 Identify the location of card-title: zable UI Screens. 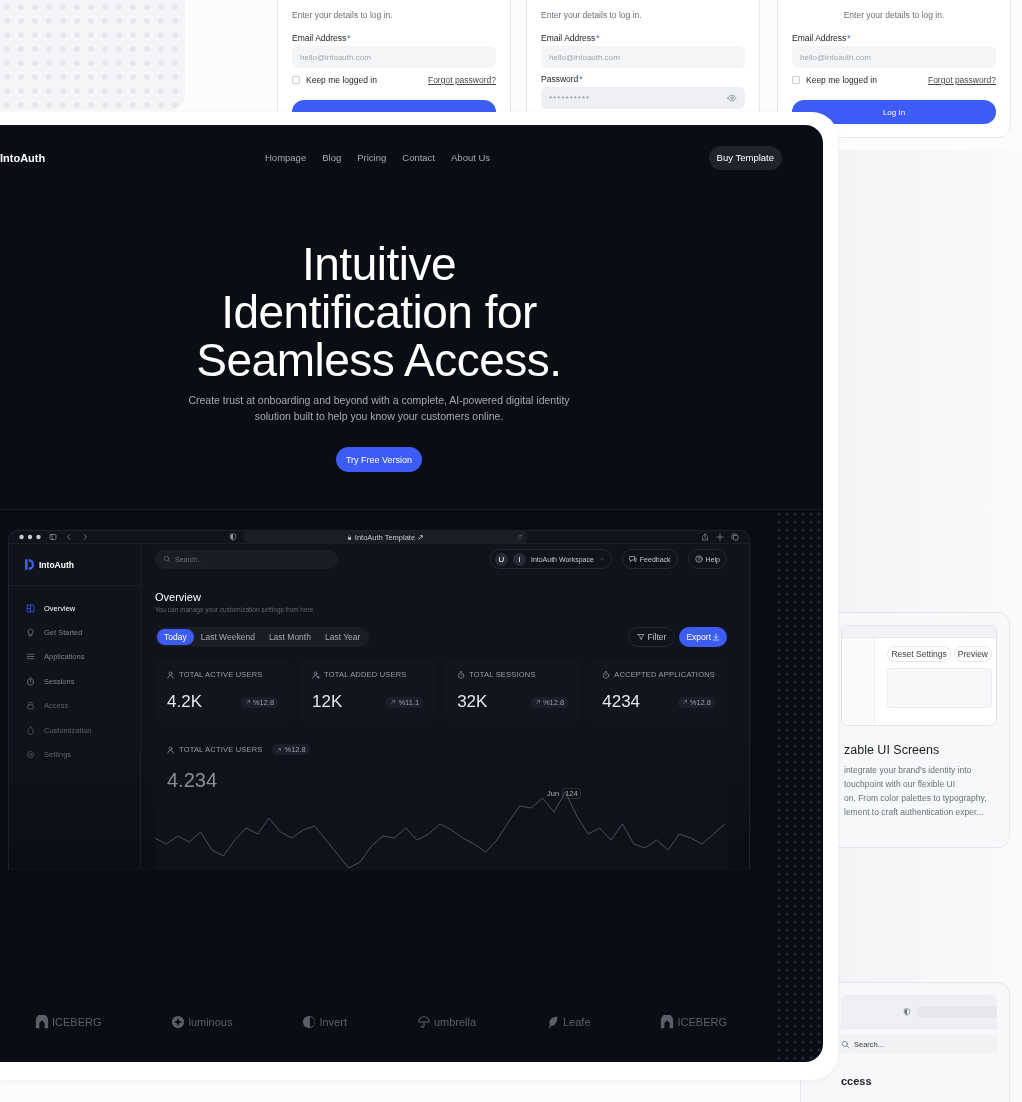
(892, 750).